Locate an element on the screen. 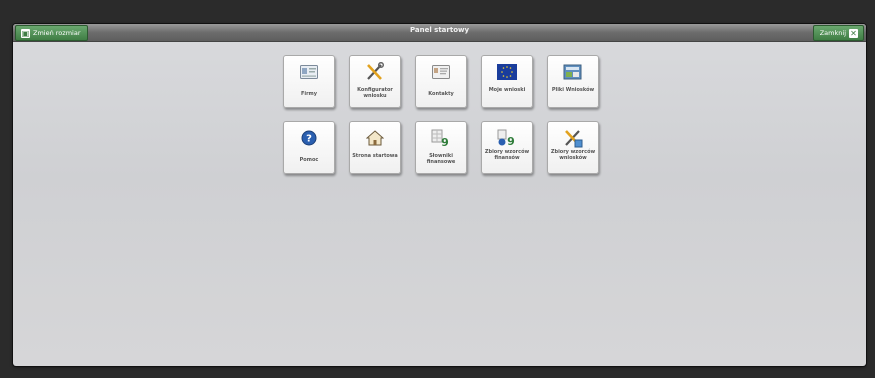 This screenshot has width=875, height=378. tile-firmy: Firmy is located at coordinates (309, 81).